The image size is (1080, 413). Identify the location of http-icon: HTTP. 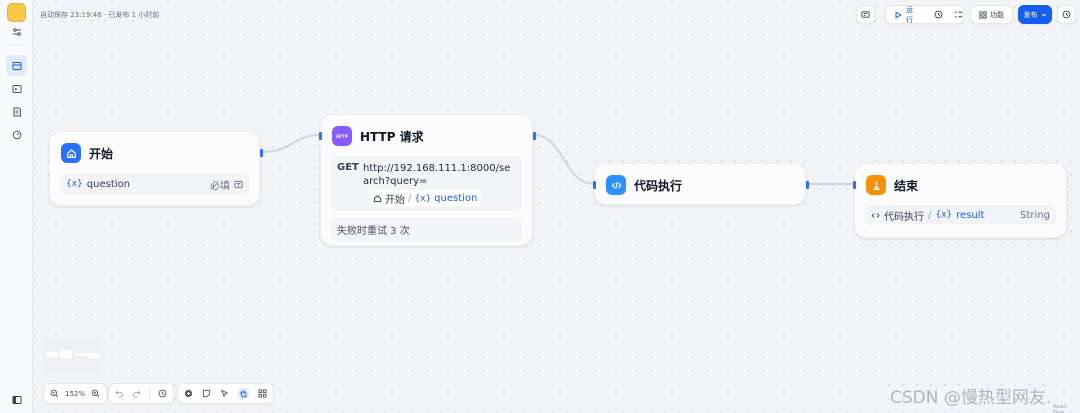
(342, 136).